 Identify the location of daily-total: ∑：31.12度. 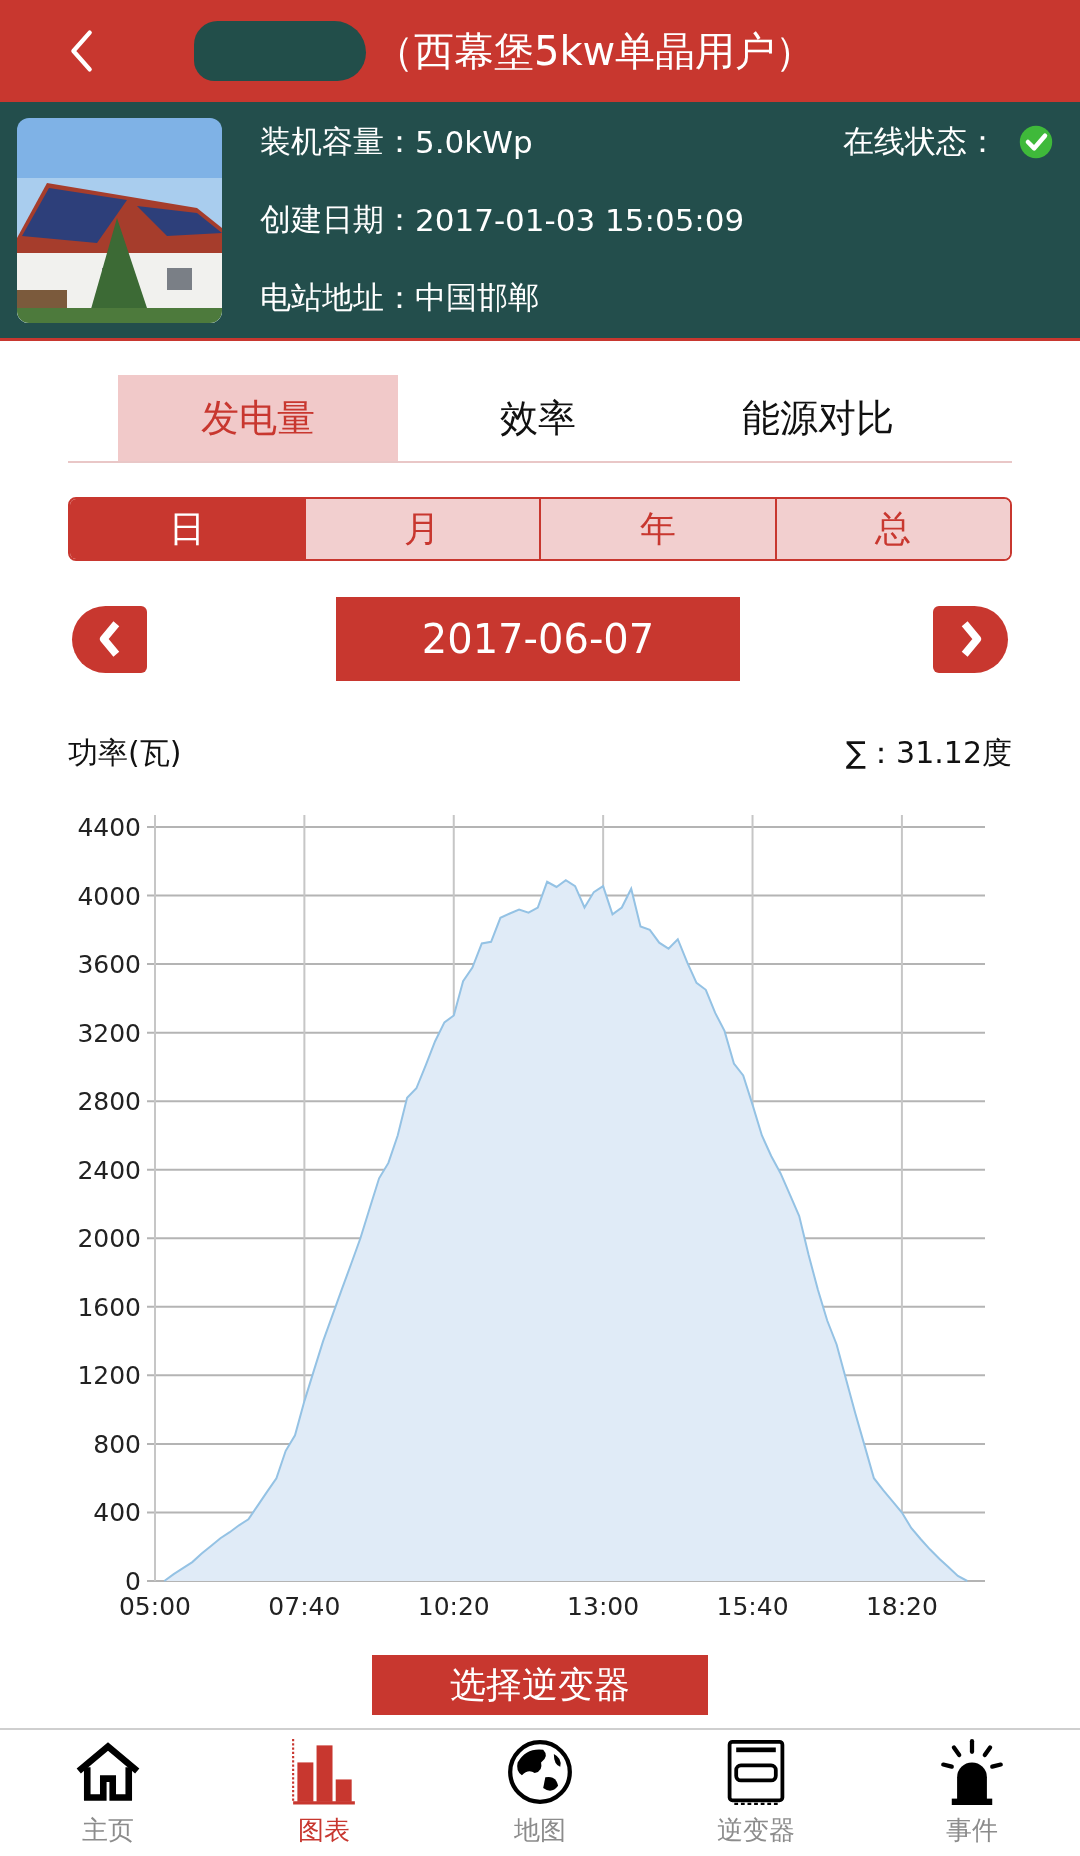
(928, 752).